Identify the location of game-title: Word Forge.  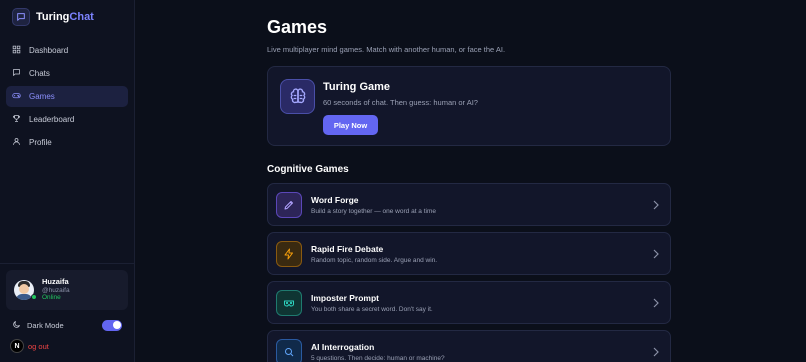
(335, 199).